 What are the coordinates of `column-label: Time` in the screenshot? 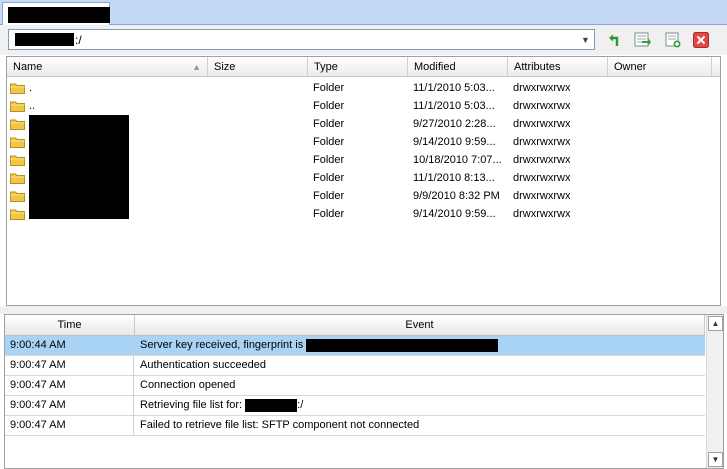 It's located at (69, 325).